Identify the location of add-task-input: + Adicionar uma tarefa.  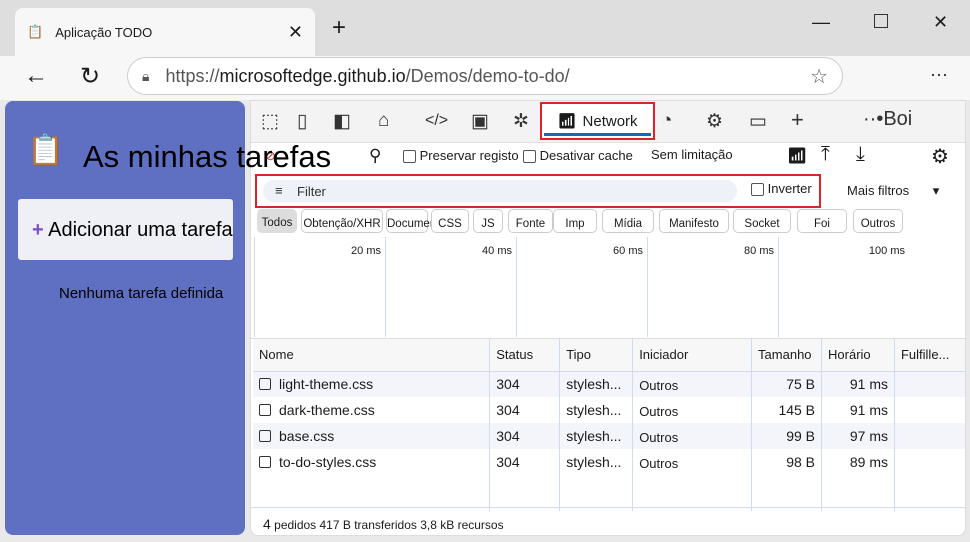
(125, 229).